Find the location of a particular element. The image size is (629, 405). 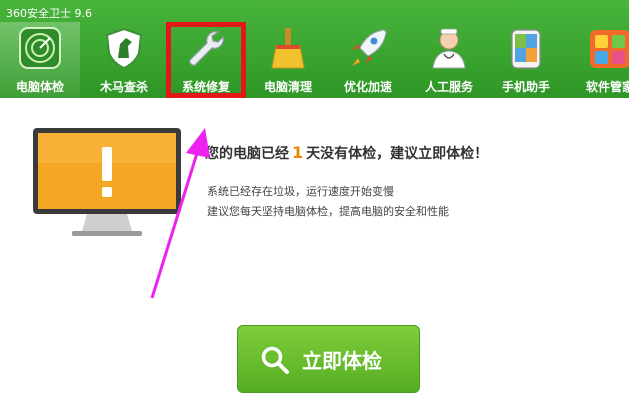

horse-shield-icon is located at coordinates (124, 48).